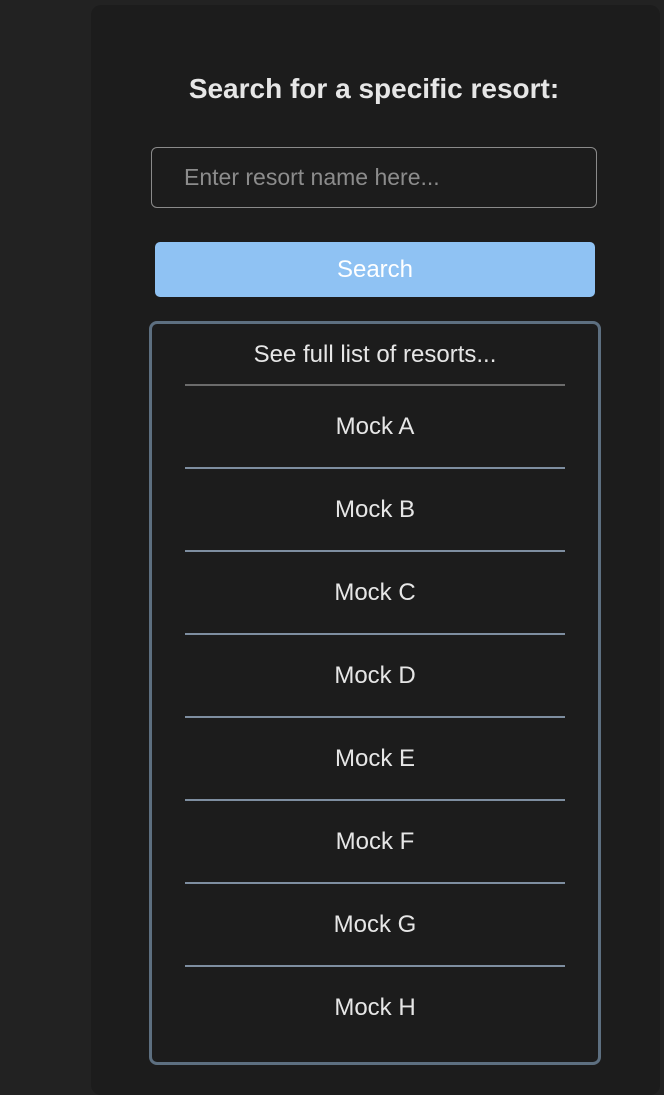 Image resolution: width=664 pixels, height=1095 pixels. Describe the element at coordinates (374, 177) in the screenshot. I see `resort-search-input` at that location.